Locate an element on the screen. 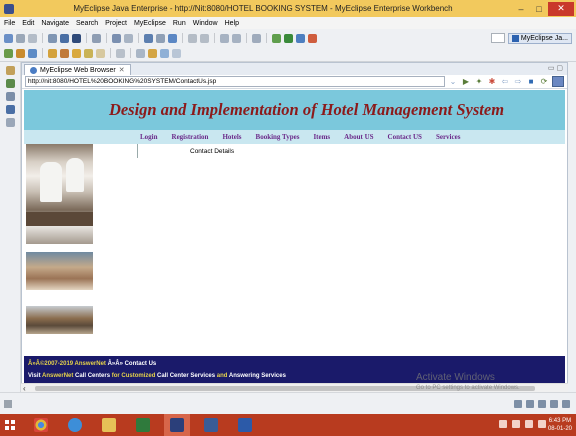  footer-contact-link: Â»Â» Contact Us is located at coordinates (131, 364).